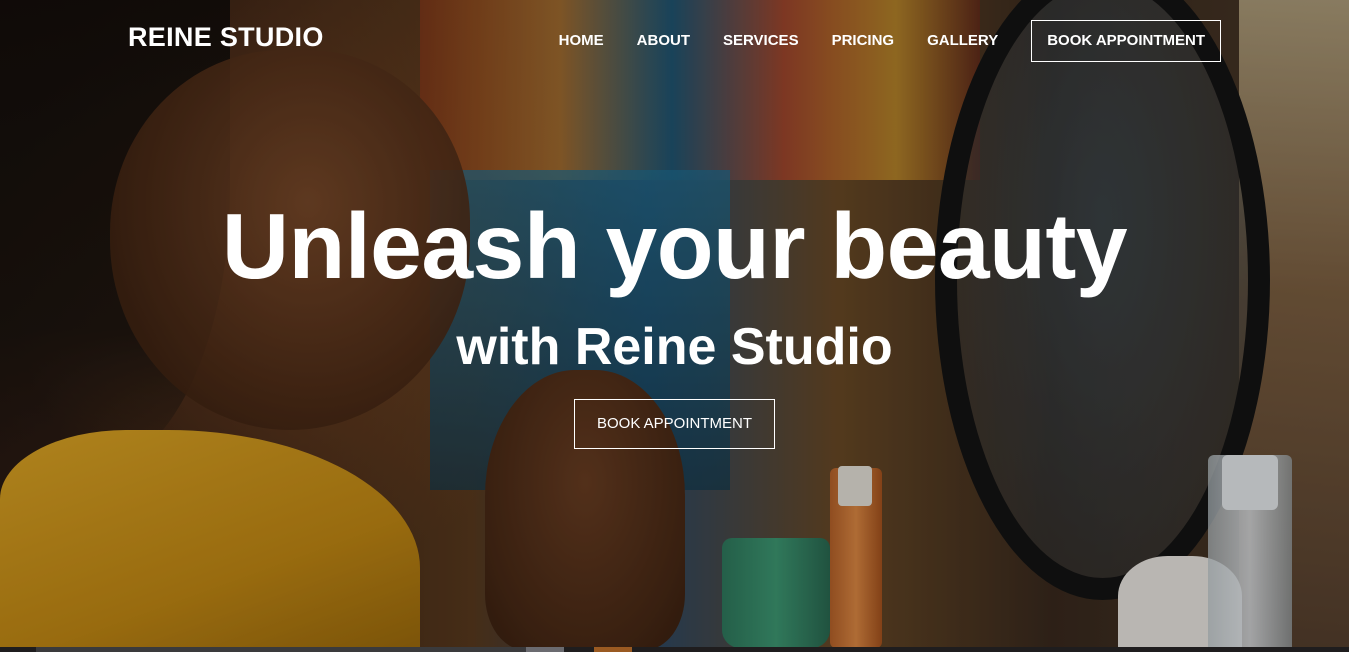 The width and height of the screenshot is (1349, 652). I want to click on site-logo: REINE STUDIO, so click(226, 37).